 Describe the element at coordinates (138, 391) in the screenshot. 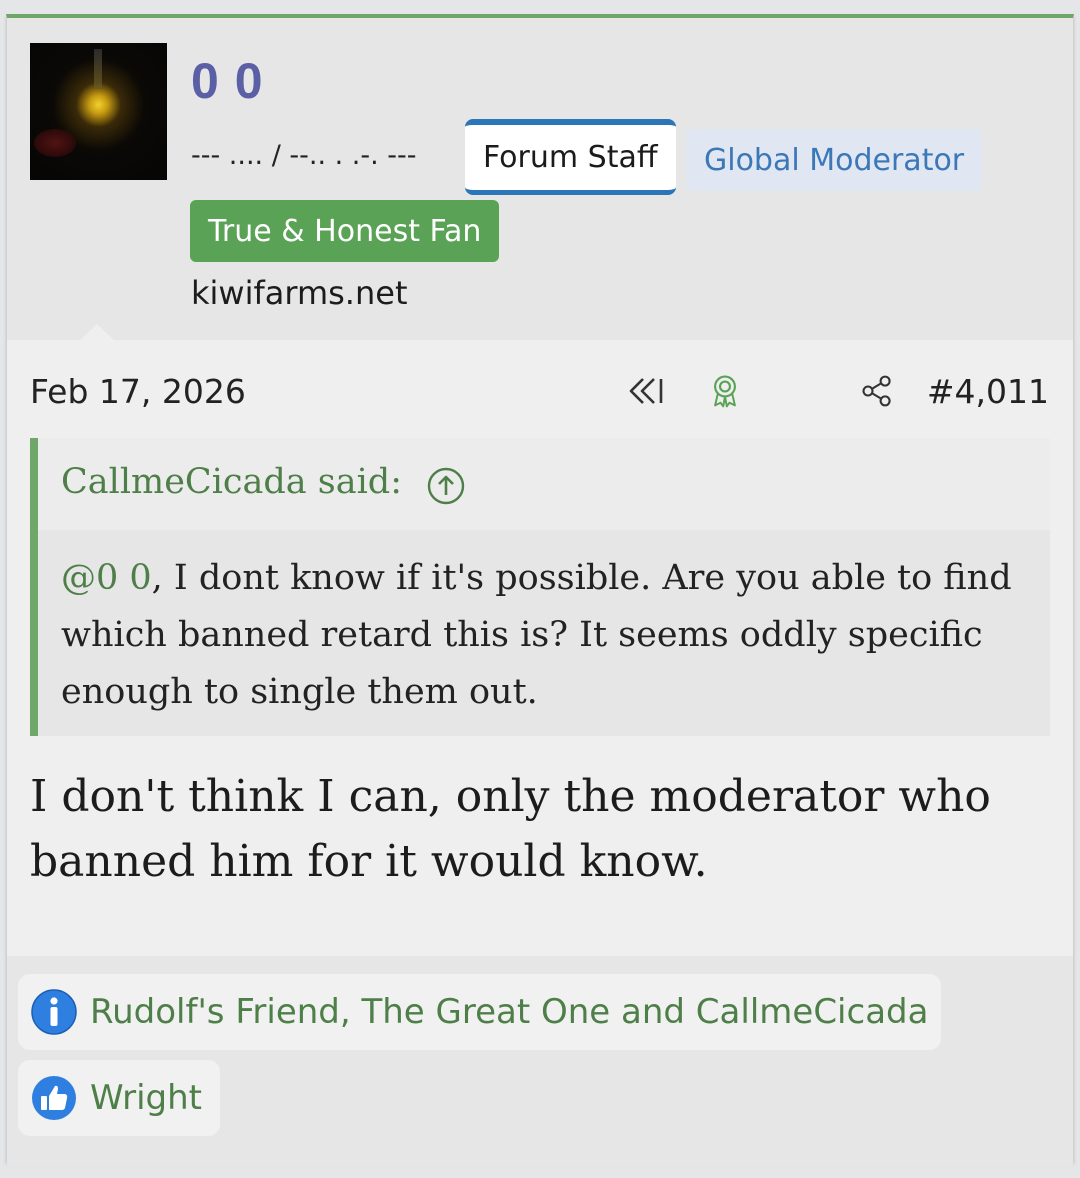

I see `post-date: Feb 17, 2026` at that location.